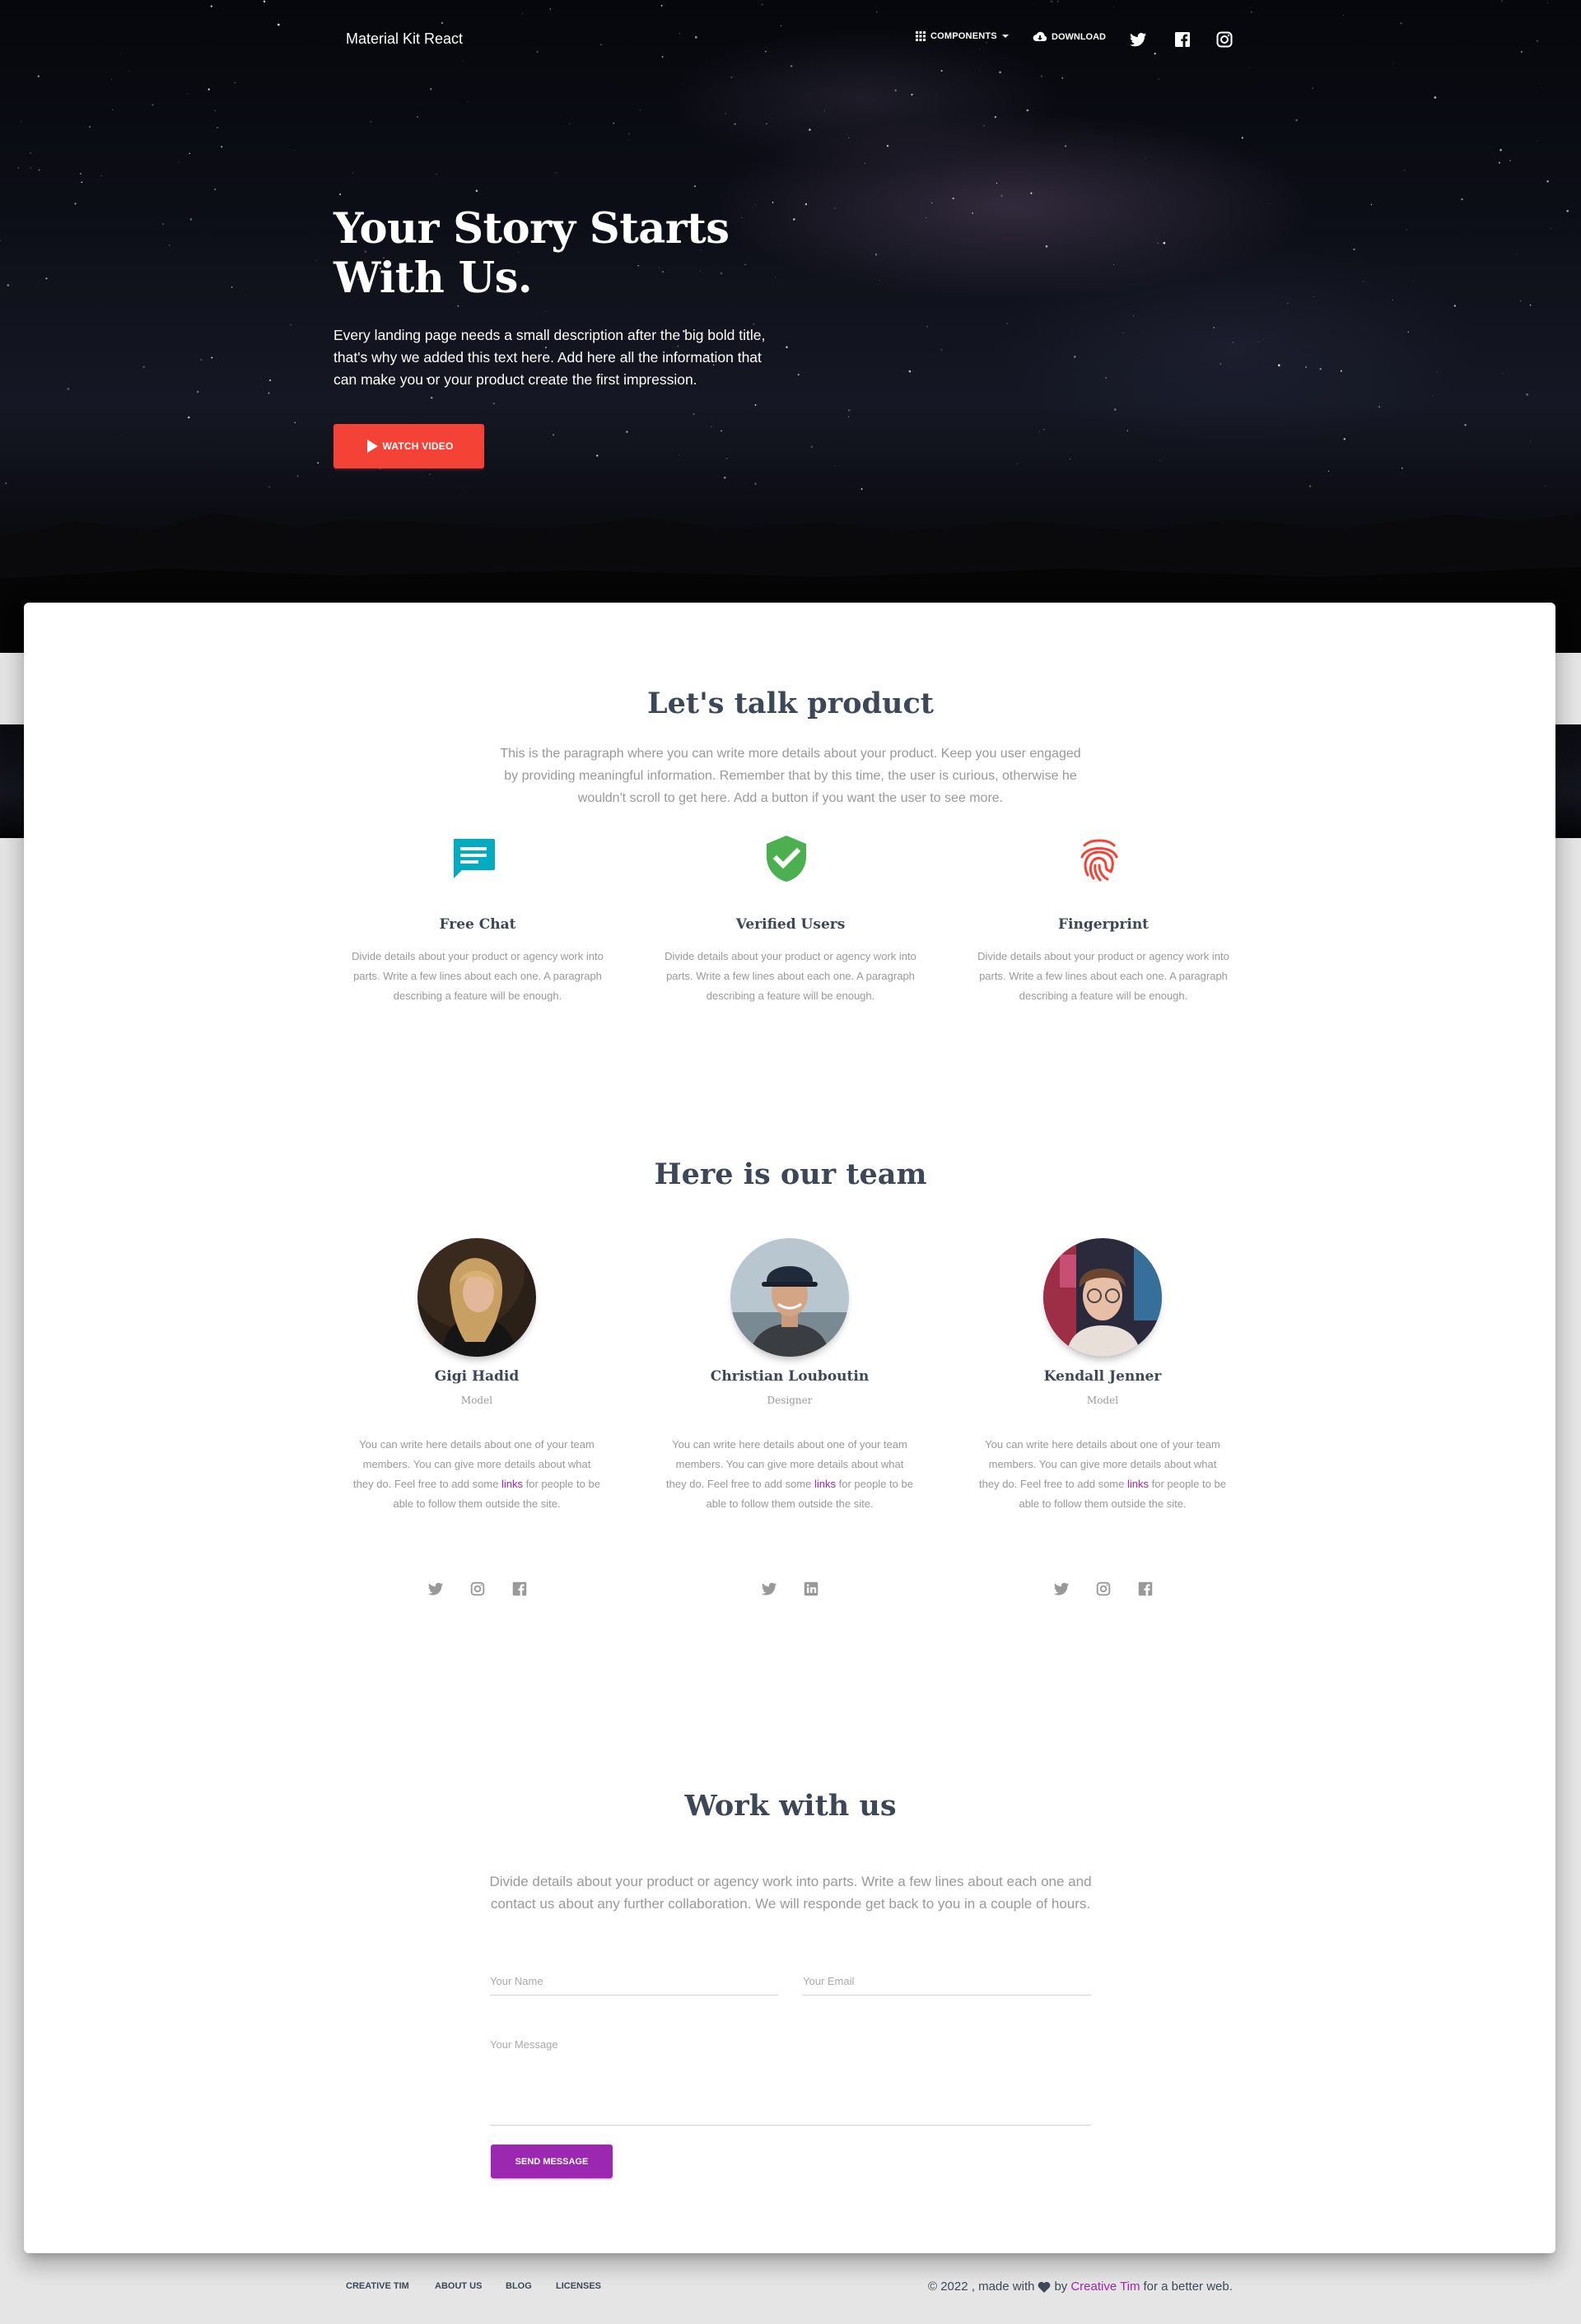 Image resolution: width=1581 pixels, height=2324 pixels. Describe the element at coordinates (1044, 2287) in the screenshot. I see `heart-icon` at that location.